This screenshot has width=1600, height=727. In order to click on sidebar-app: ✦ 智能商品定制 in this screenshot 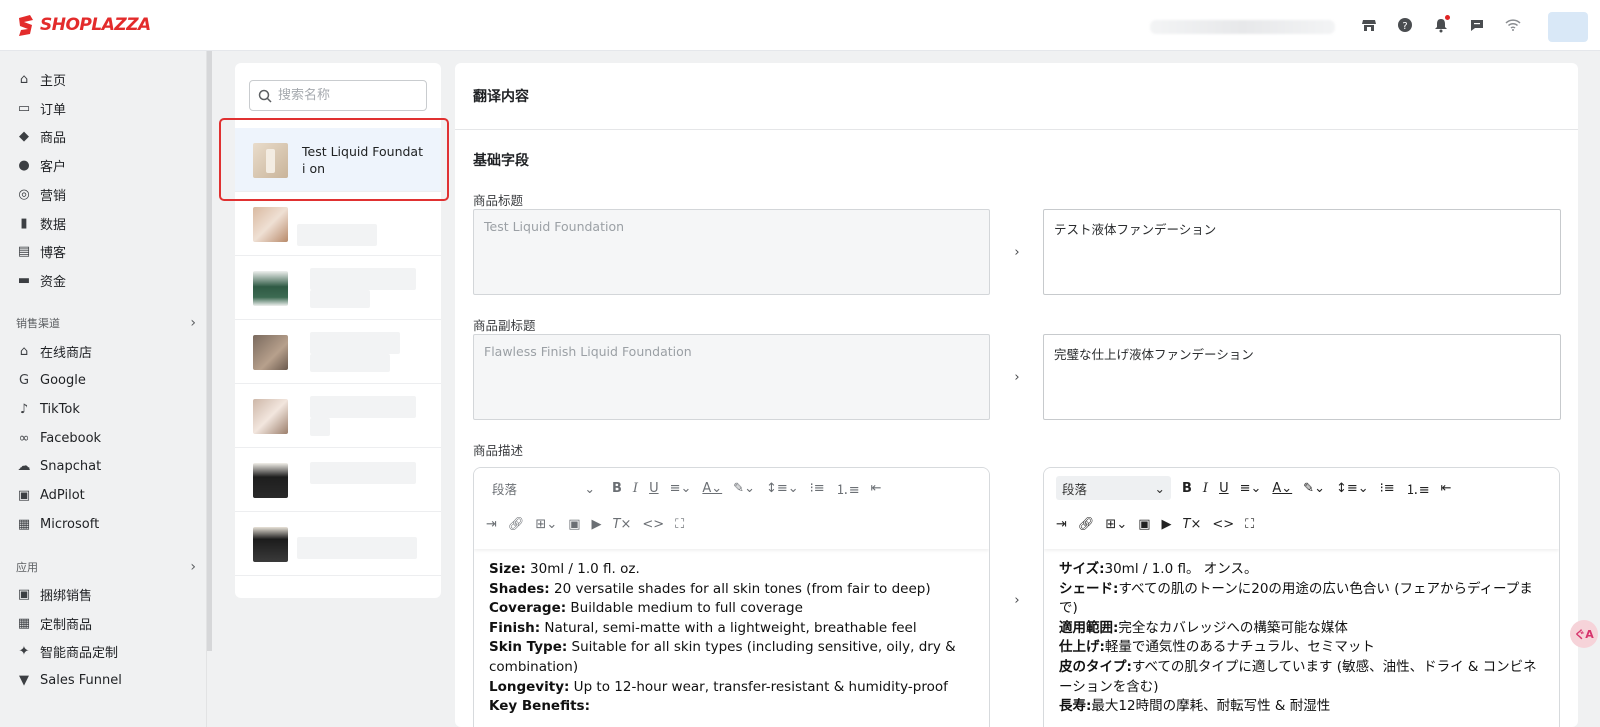, I will do `click(108, 651)`.